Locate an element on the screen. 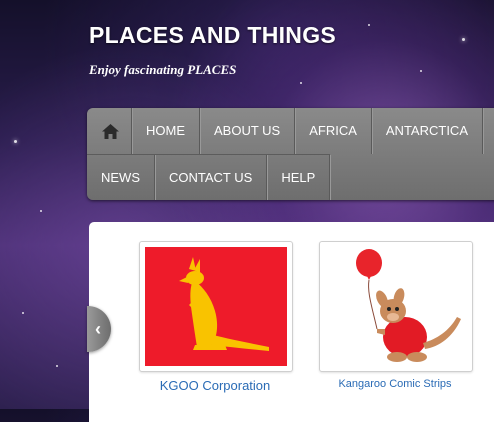 The width and height of the screenshot is (494, 422). nav-item-news: NEWS is located at coordinates (121, 177).